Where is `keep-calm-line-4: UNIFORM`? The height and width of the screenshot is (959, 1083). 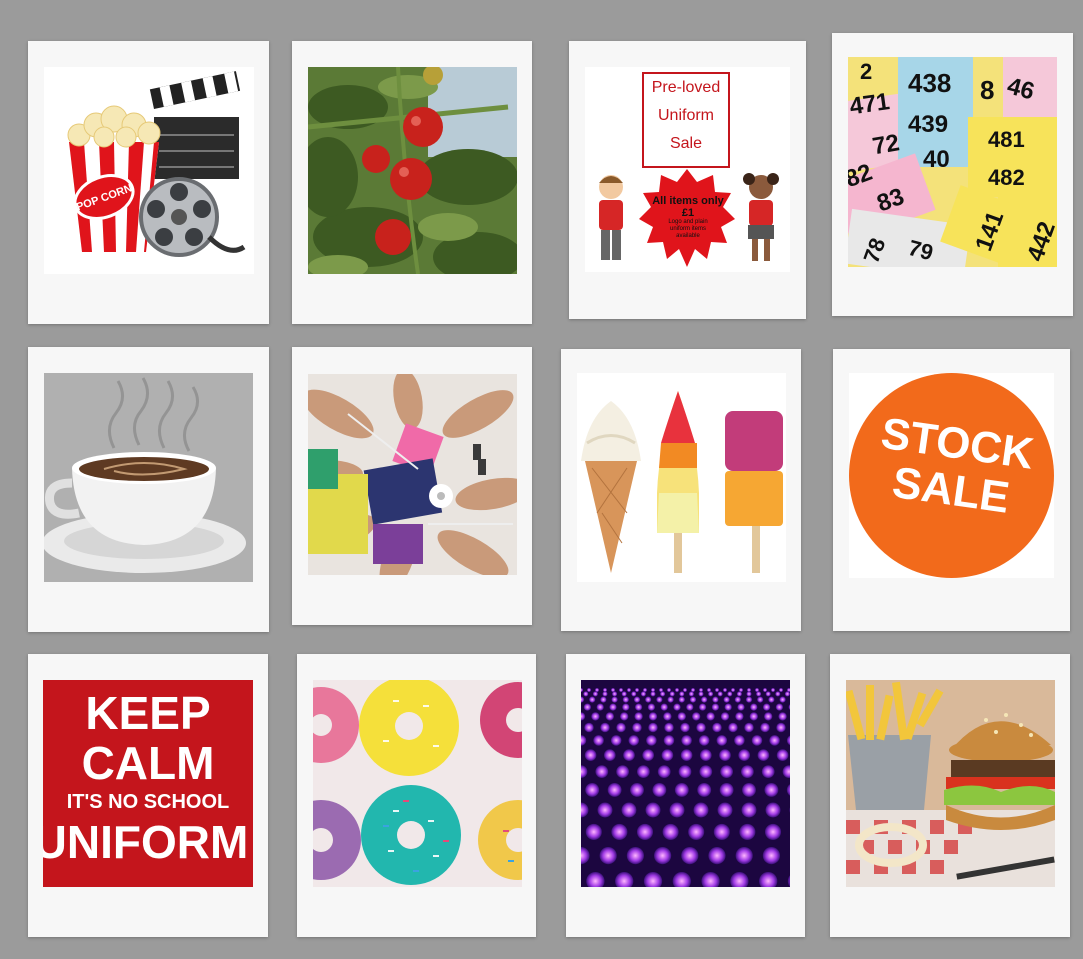
keep-calm-line-4: UNIFORM is located at coordinates (146, 842).